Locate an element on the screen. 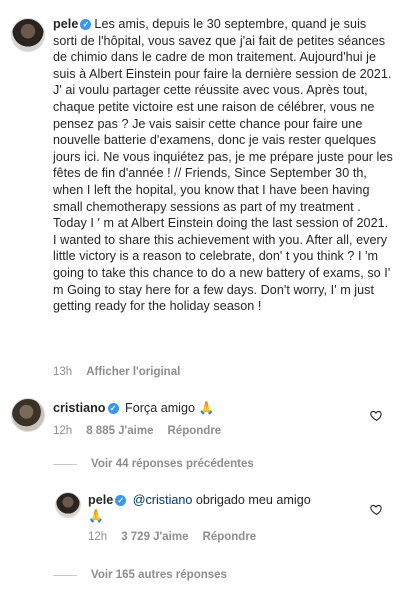 The width and height of the screenshot is (404, 600). pele-avatar-reply is located at coordinates (68, 505).